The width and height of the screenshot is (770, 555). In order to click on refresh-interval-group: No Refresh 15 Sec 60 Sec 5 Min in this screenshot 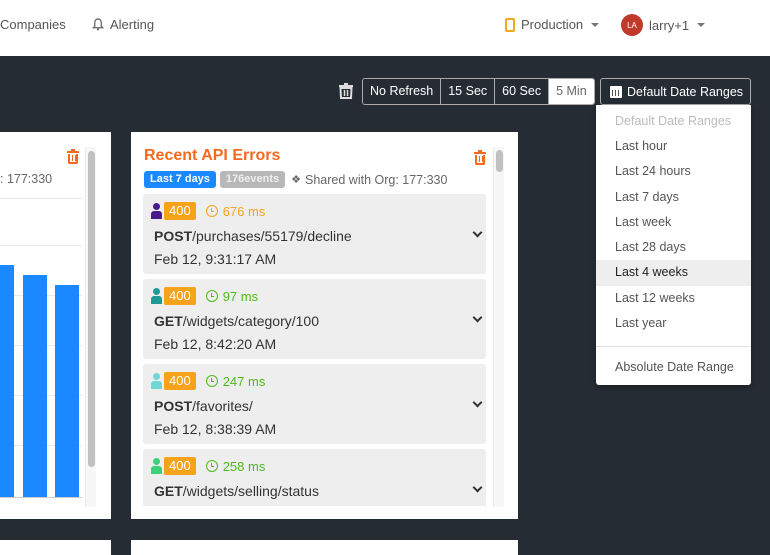, I will do `click(478, 91)`.